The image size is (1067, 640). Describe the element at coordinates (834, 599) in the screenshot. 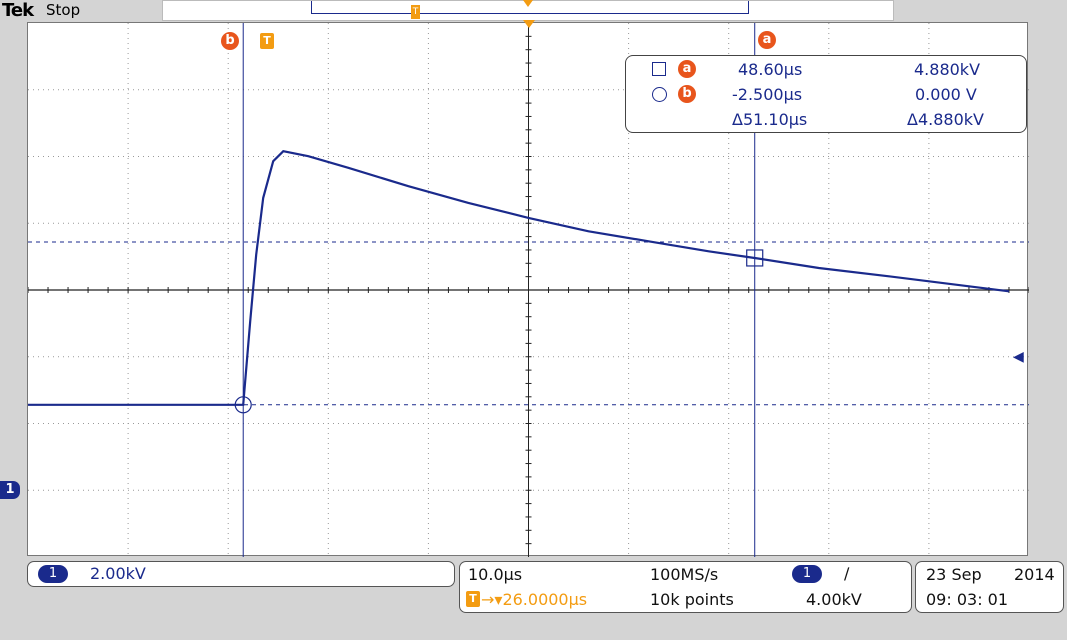

I see `trigger-level: 4.00kV` at that location.